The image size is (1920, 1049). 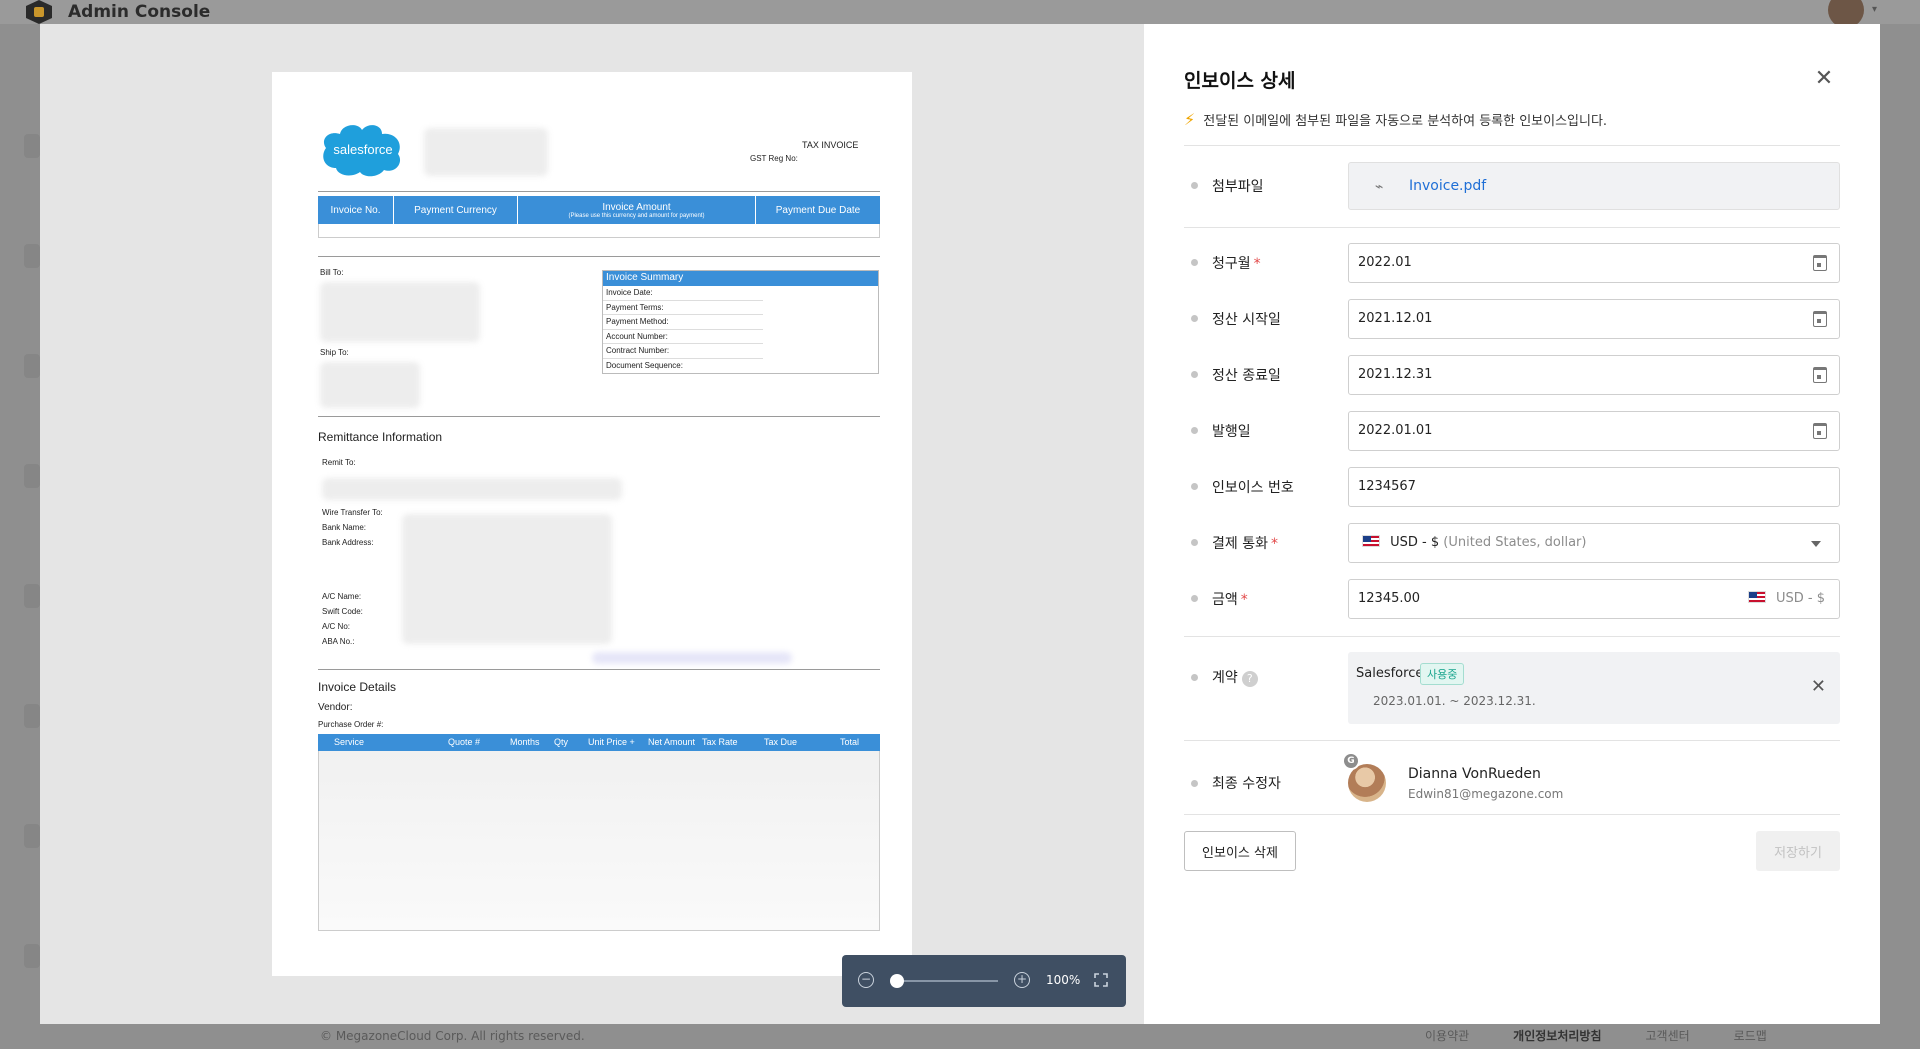 I want to click on ac-no-label: A/C No:, so click(x=336, y=626).